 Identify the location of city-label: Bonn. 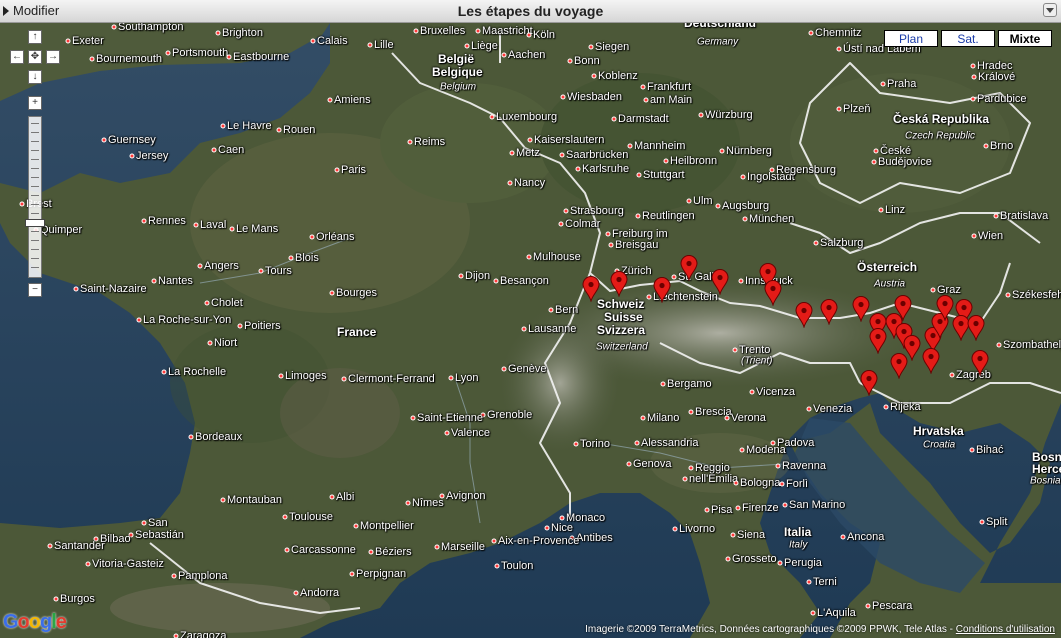
(587, 61).